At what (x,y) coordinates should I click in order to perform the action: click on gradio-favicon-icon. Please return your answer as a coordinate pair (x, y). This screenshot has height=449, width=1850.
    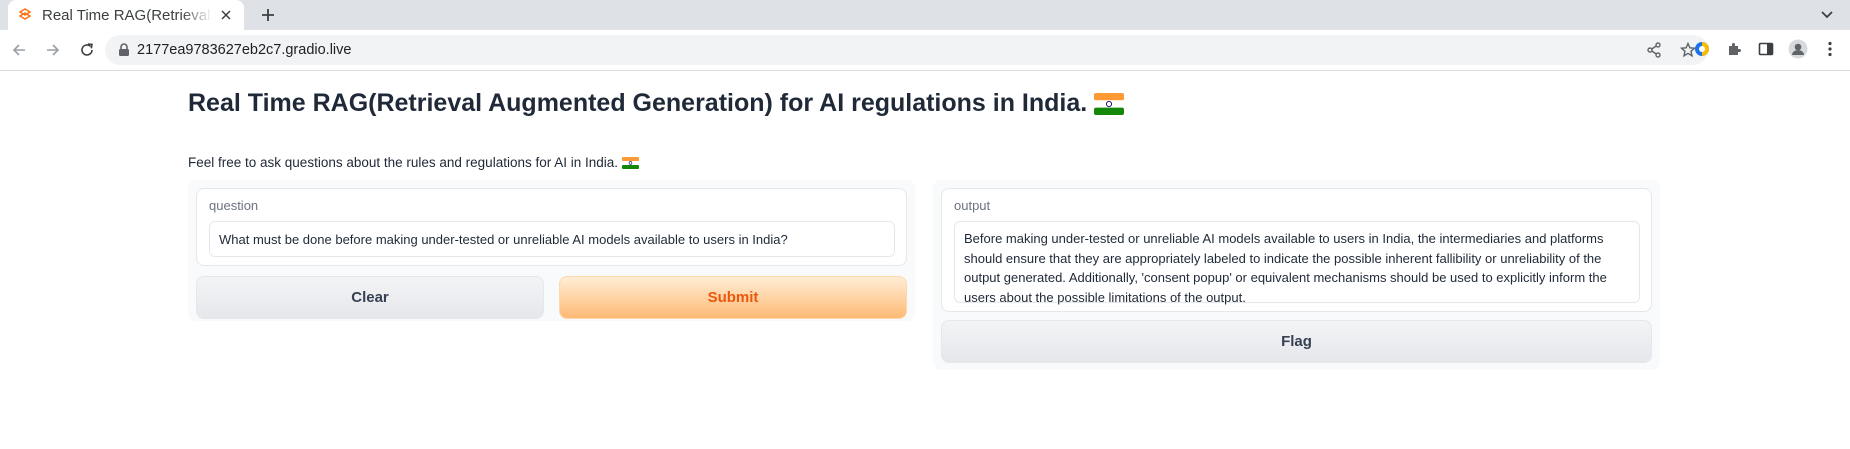
    Looking at the image, I should click on (25, 15).